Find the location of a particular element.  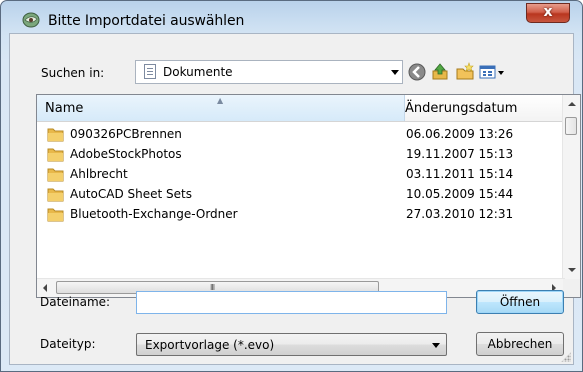

scroll-left-icon is located at coordinates (45, 288).